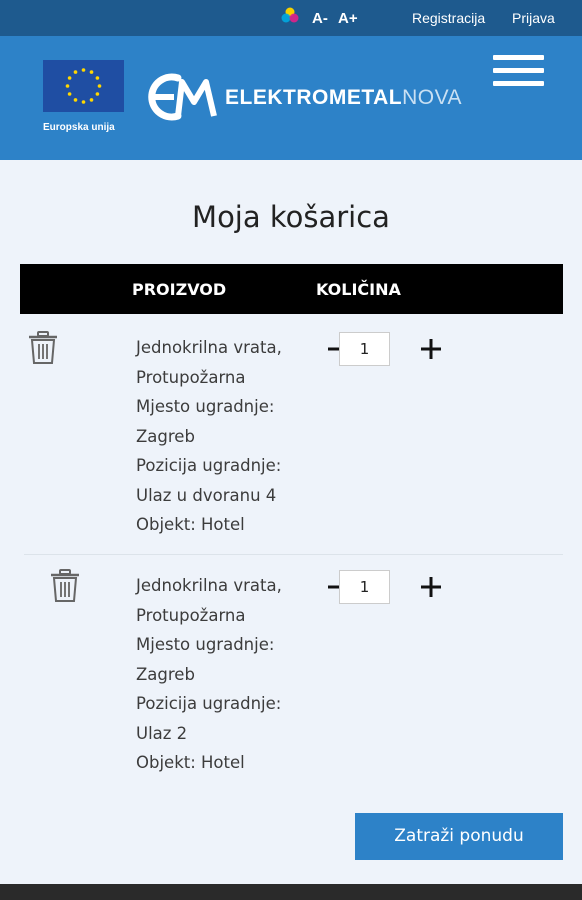 This screenshot has height=900, width=582. What do you see at coordinates (459, 836) in the screenshot?
I see `request-quote-button: Zatraži ponudu` at bounding box center [459, 836].